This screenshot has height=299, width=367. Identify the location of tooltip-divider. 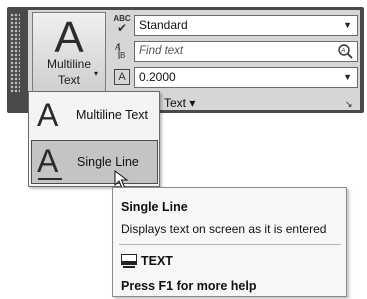
(230, 244).